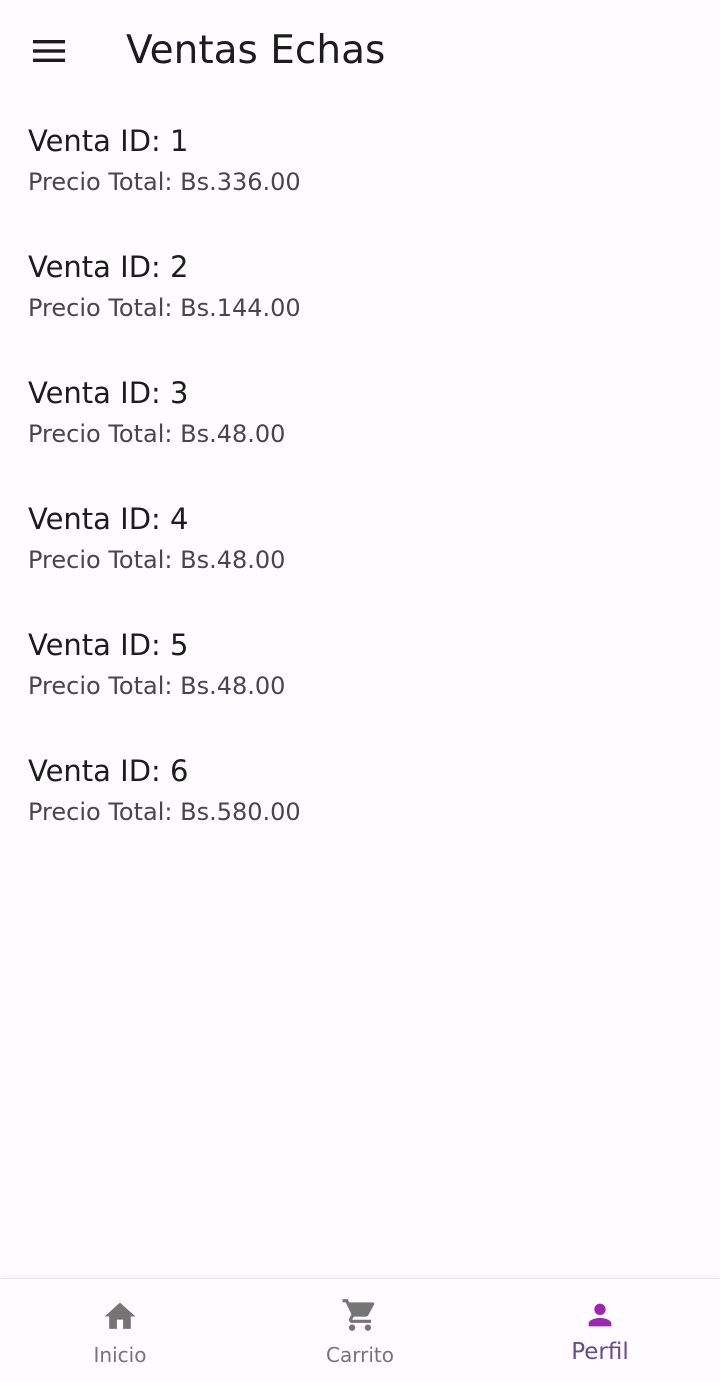 The width and height of the screenshot is (720, 1382). Describe the element at coordinates (360, 419) in the screenshot. I see `sale-list-item: Venta ID: 3 Precio Total: Bs.48.00` at that location.